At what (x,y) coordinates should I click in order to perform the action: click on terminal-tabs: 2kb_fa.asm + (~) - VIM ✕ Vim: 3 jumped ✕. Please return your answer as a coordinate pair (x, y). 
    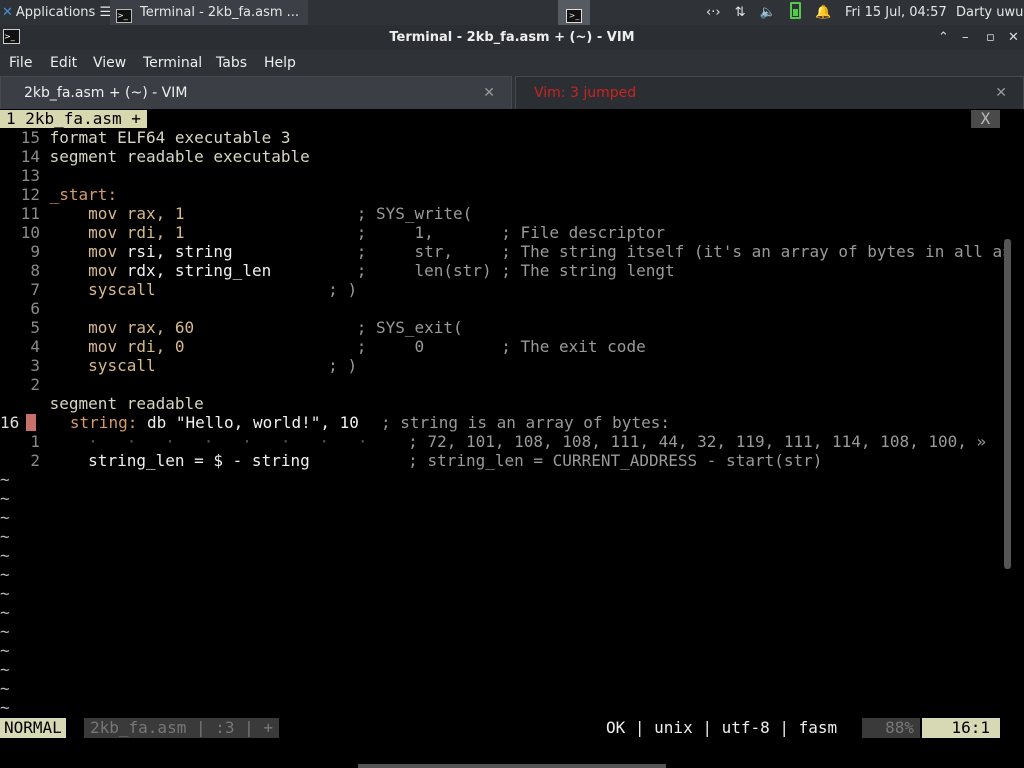
    Looking at the image, I should click on (512, 92).